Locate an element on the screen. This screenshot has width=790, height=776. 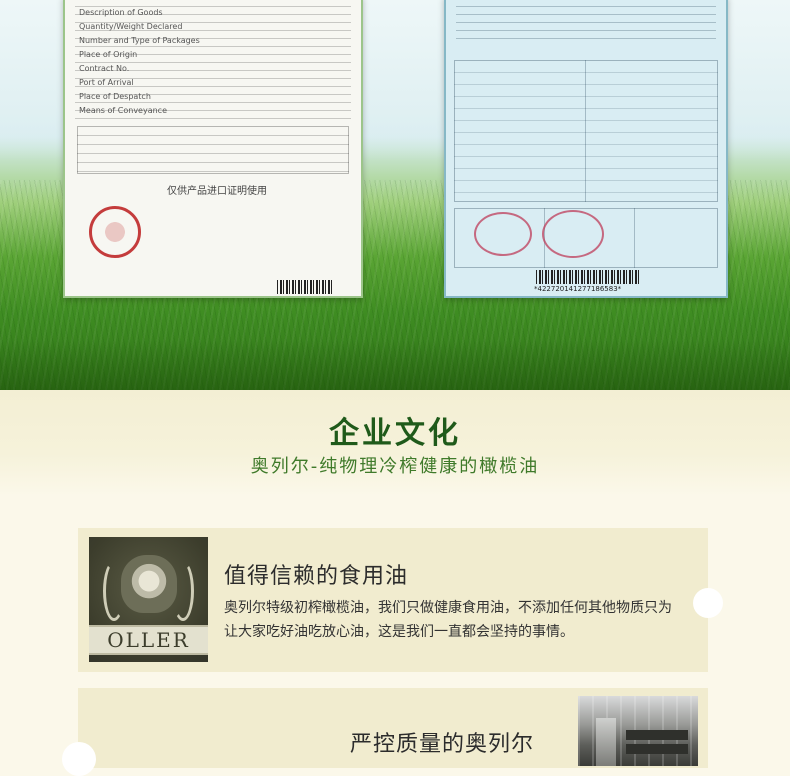
customs-declaration-image: *422720141277186583* is located at coordinates (586, 149).